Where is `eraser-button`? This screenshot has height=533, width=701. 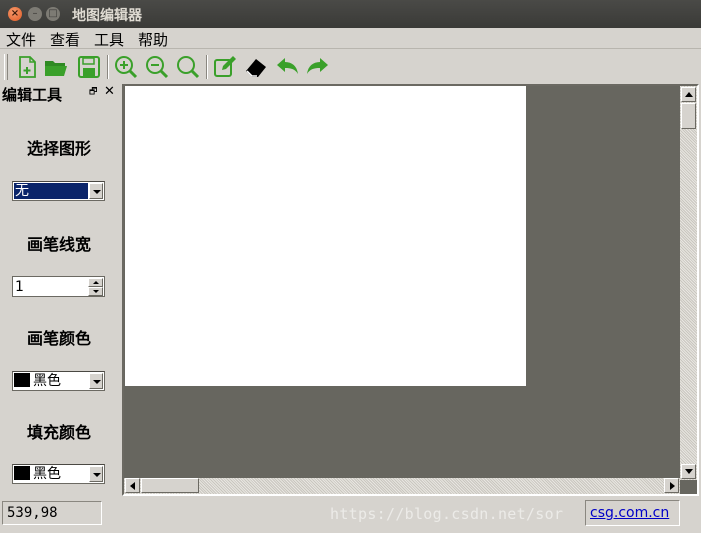 eraser-button is located at coordinates (256, 67).